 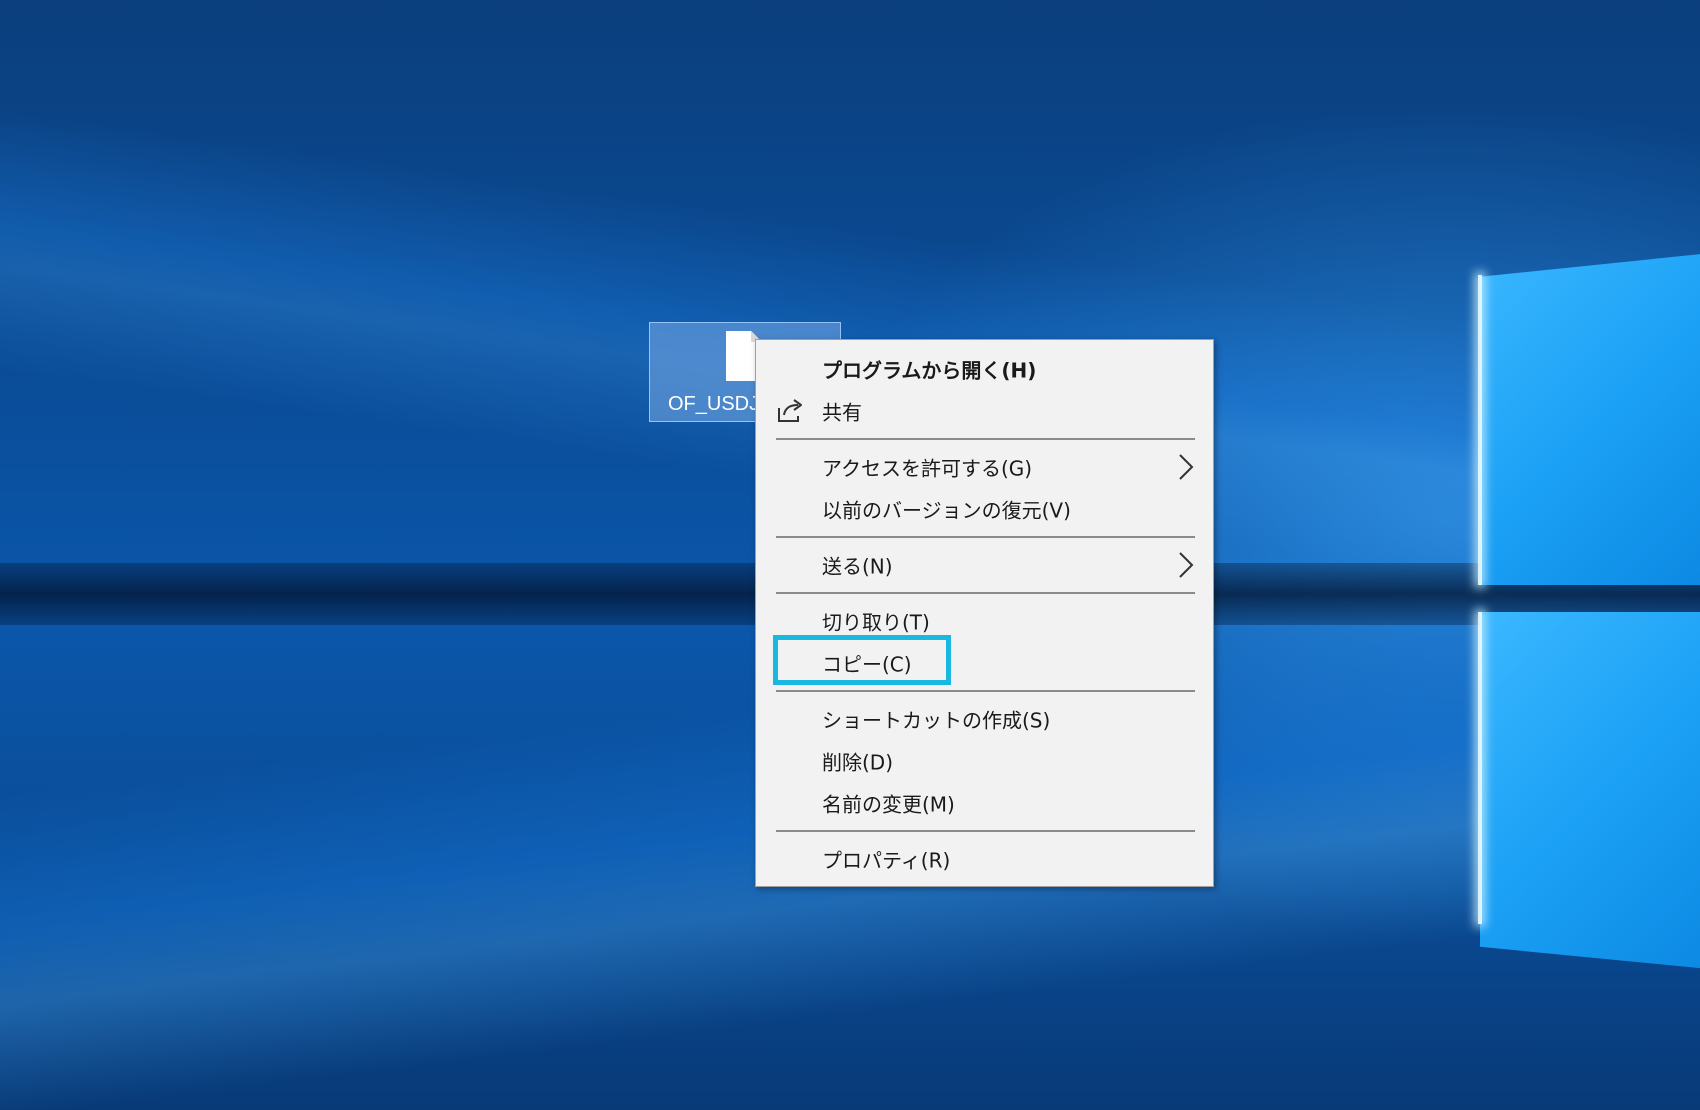 What do you see at coordinates (946, 510) in the screenshot?
I see `menu-item-label: 以前のバージョンの復元(V)` at bounding box center [946, 510].